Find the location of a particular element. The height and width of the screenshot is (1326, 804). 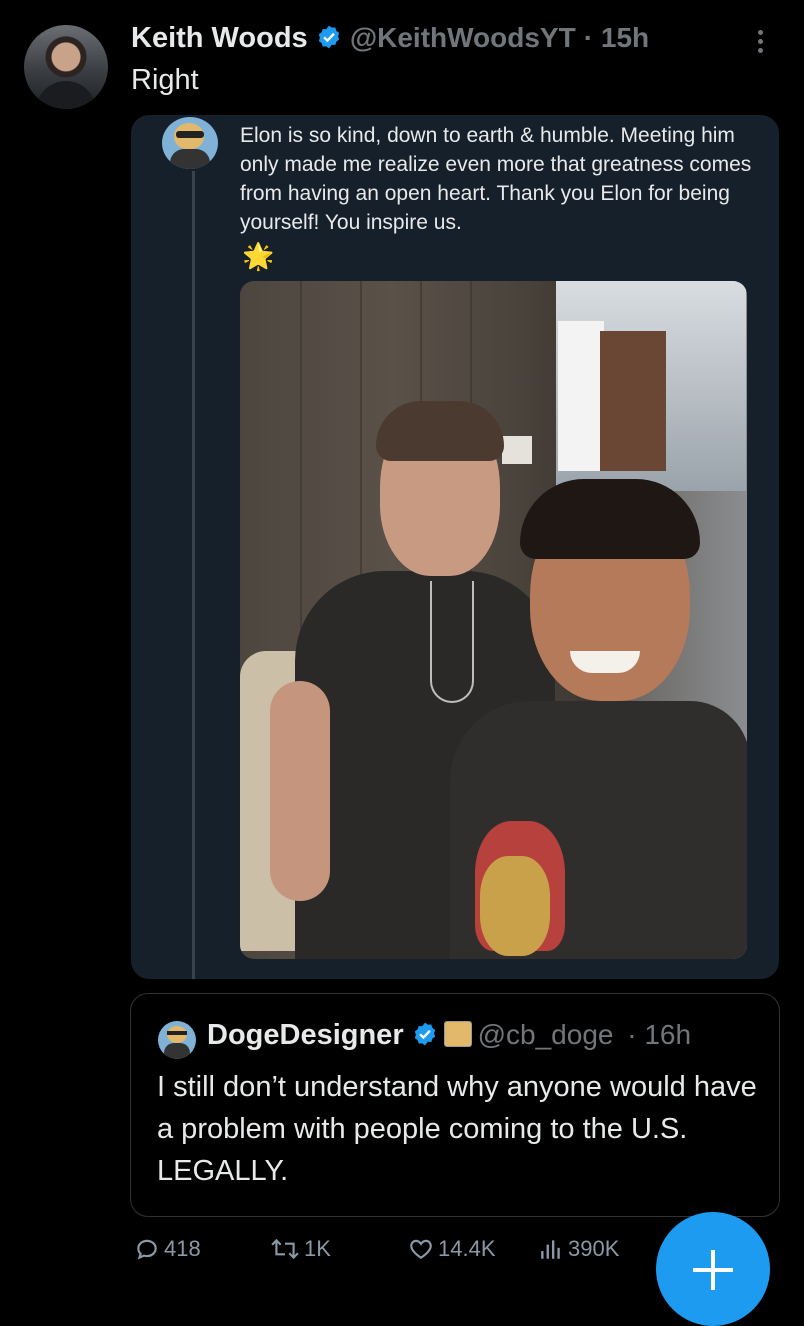

doge-badge-icon is located at coordinates (457, 1034).